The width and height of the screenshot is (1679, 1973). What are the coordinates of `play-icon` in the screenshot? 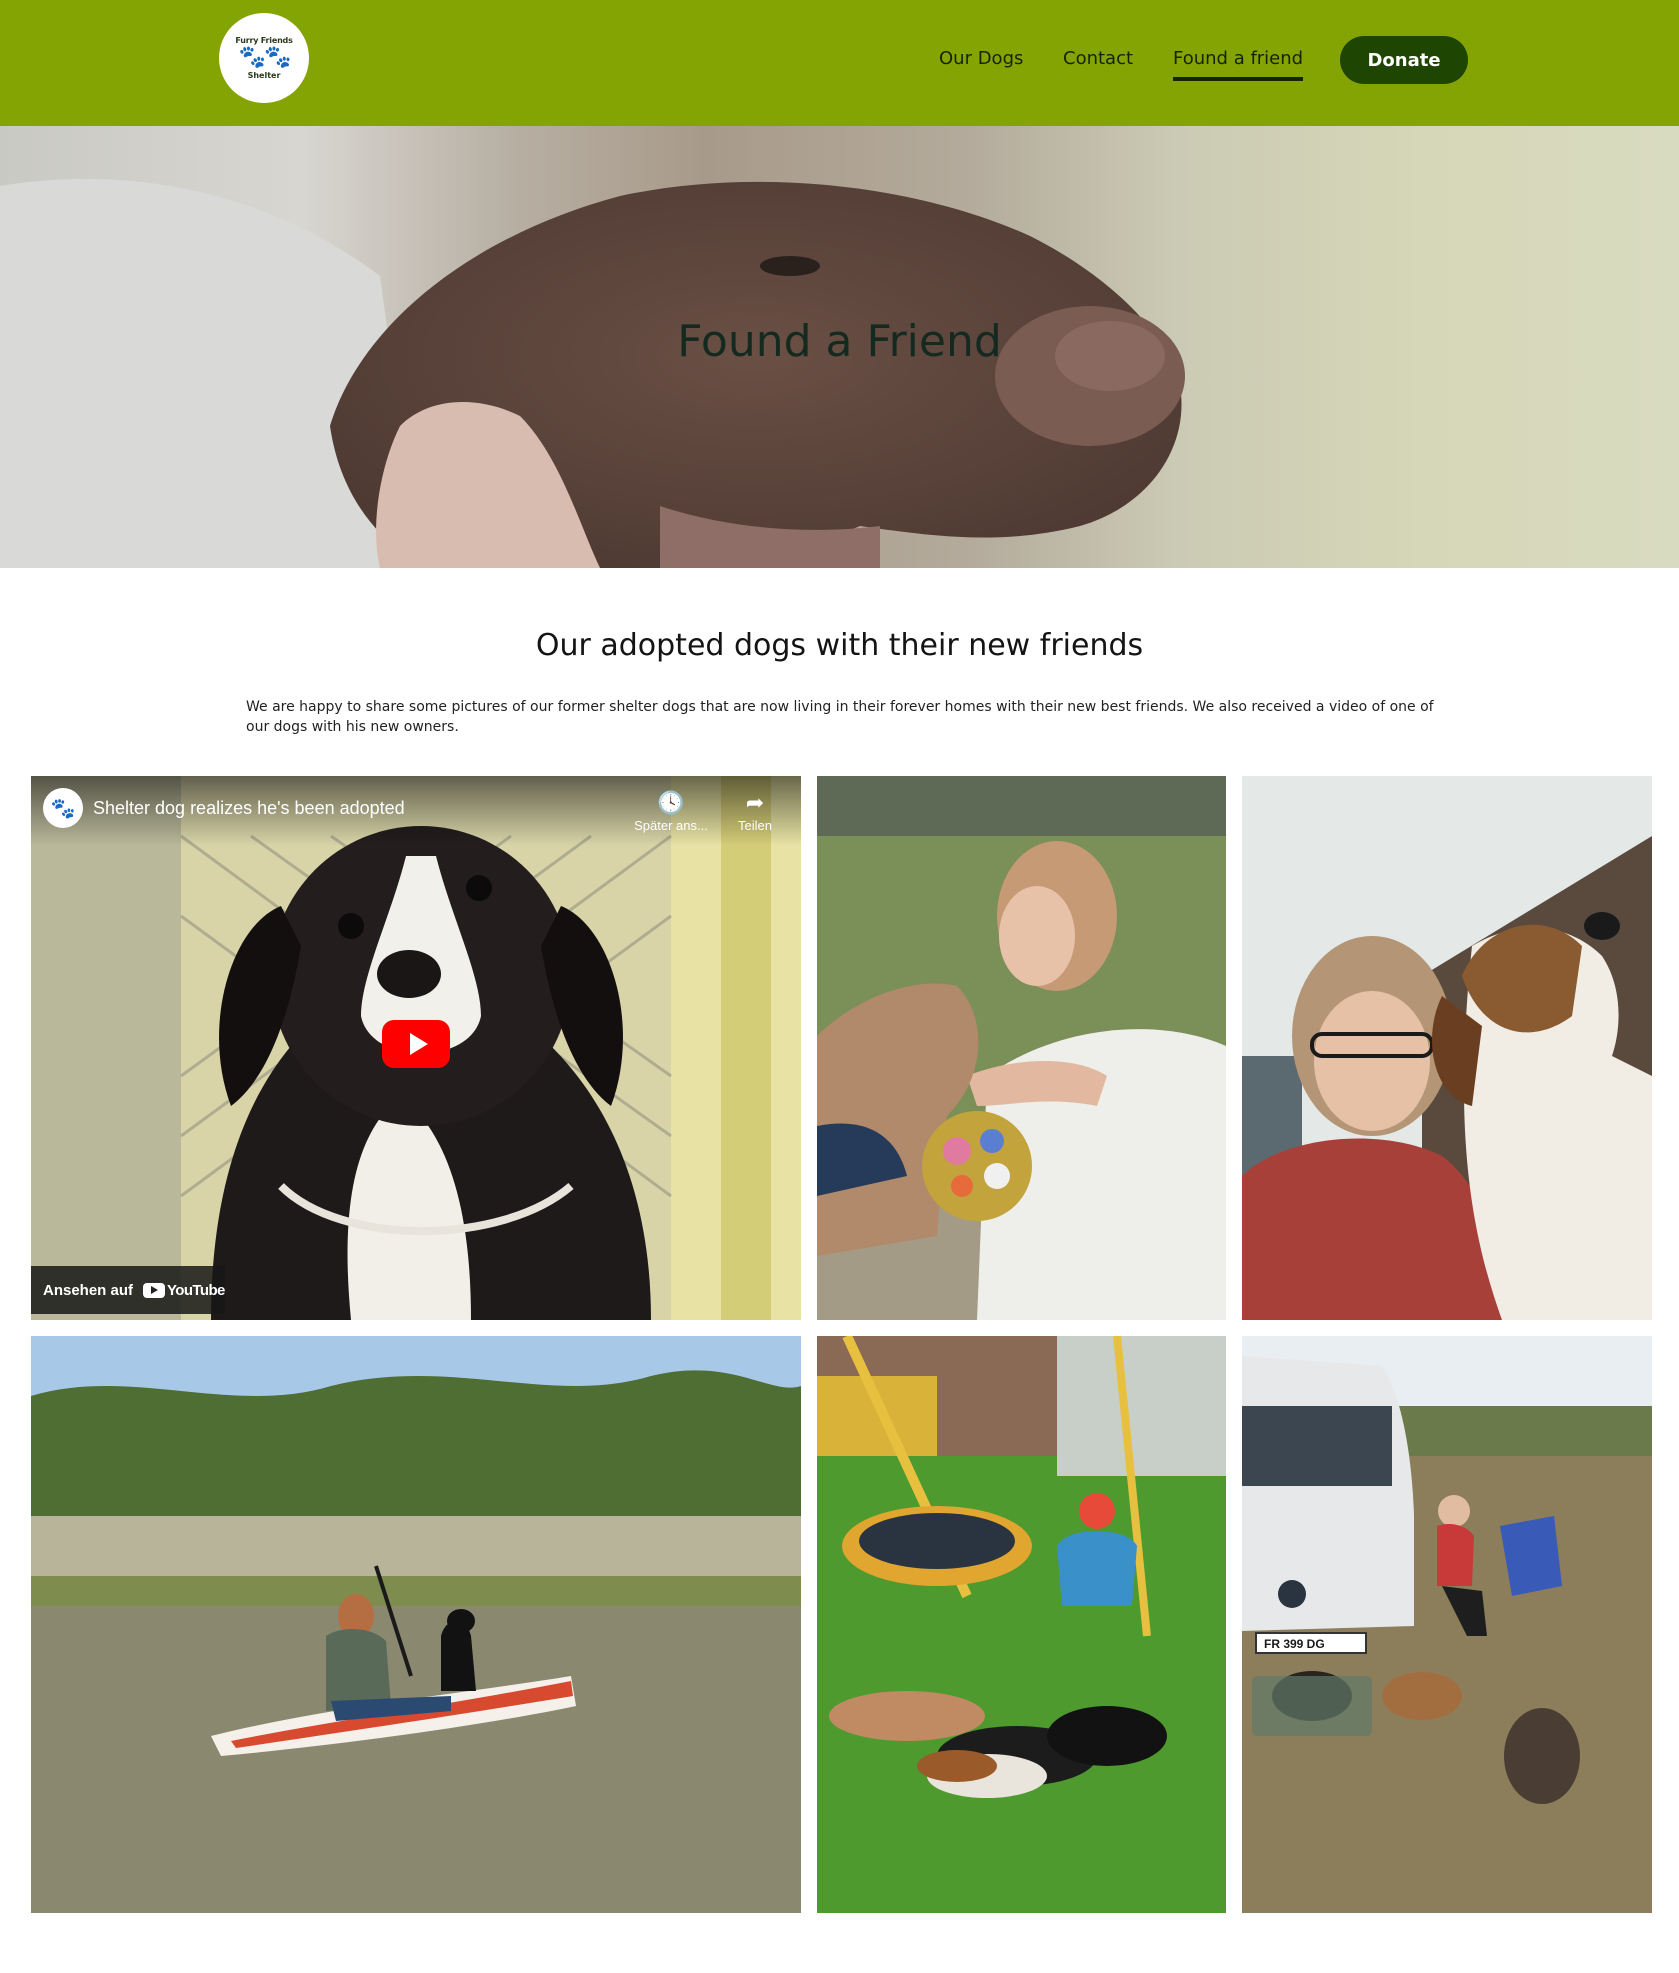 It's located at (416, 1044).